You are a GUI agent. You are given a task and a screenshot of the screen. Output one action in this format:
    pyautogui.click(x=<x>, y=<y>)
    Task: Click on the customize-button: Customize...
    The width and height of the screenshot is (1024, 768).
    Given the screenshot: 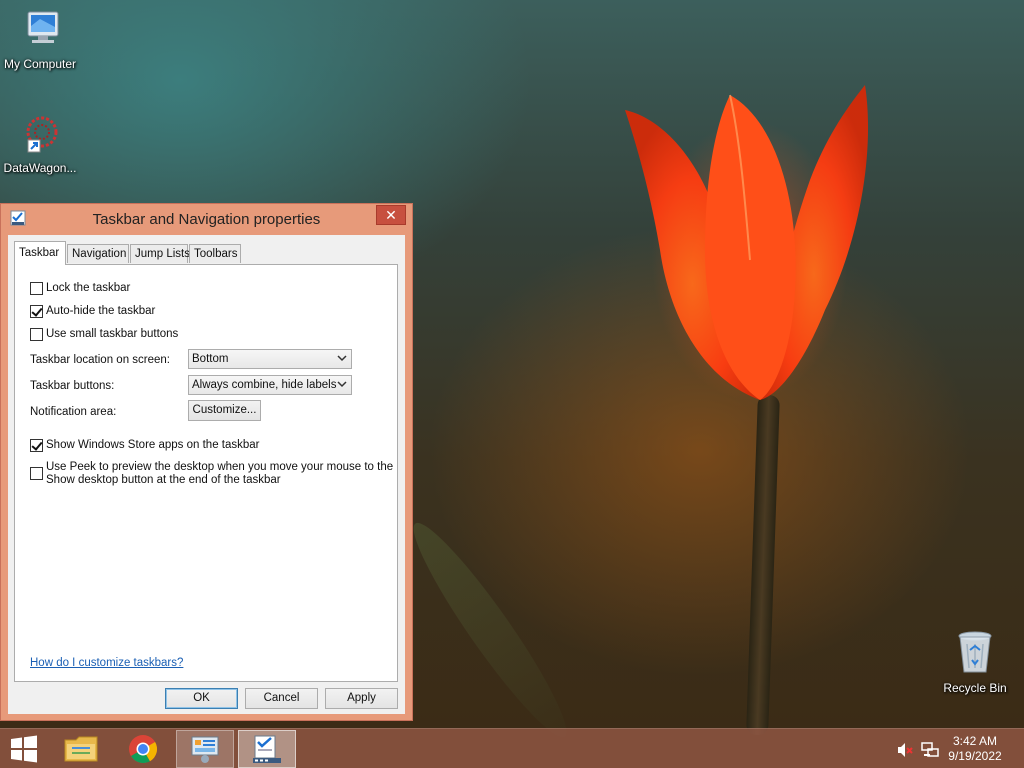 What is the action you would take?
    pyautogui.click(x=224, y=410)
    